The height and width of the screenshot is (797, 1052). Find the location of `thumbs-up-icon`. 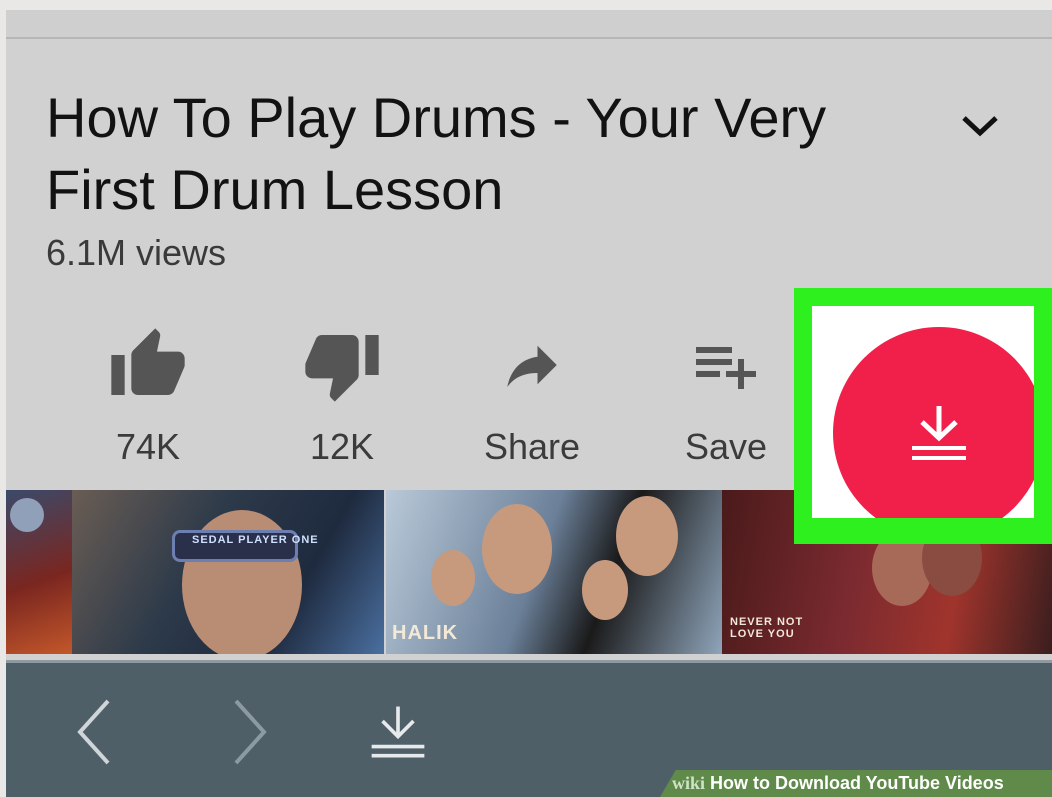

thumbs-up-icon is located at coordinates (148, 365).